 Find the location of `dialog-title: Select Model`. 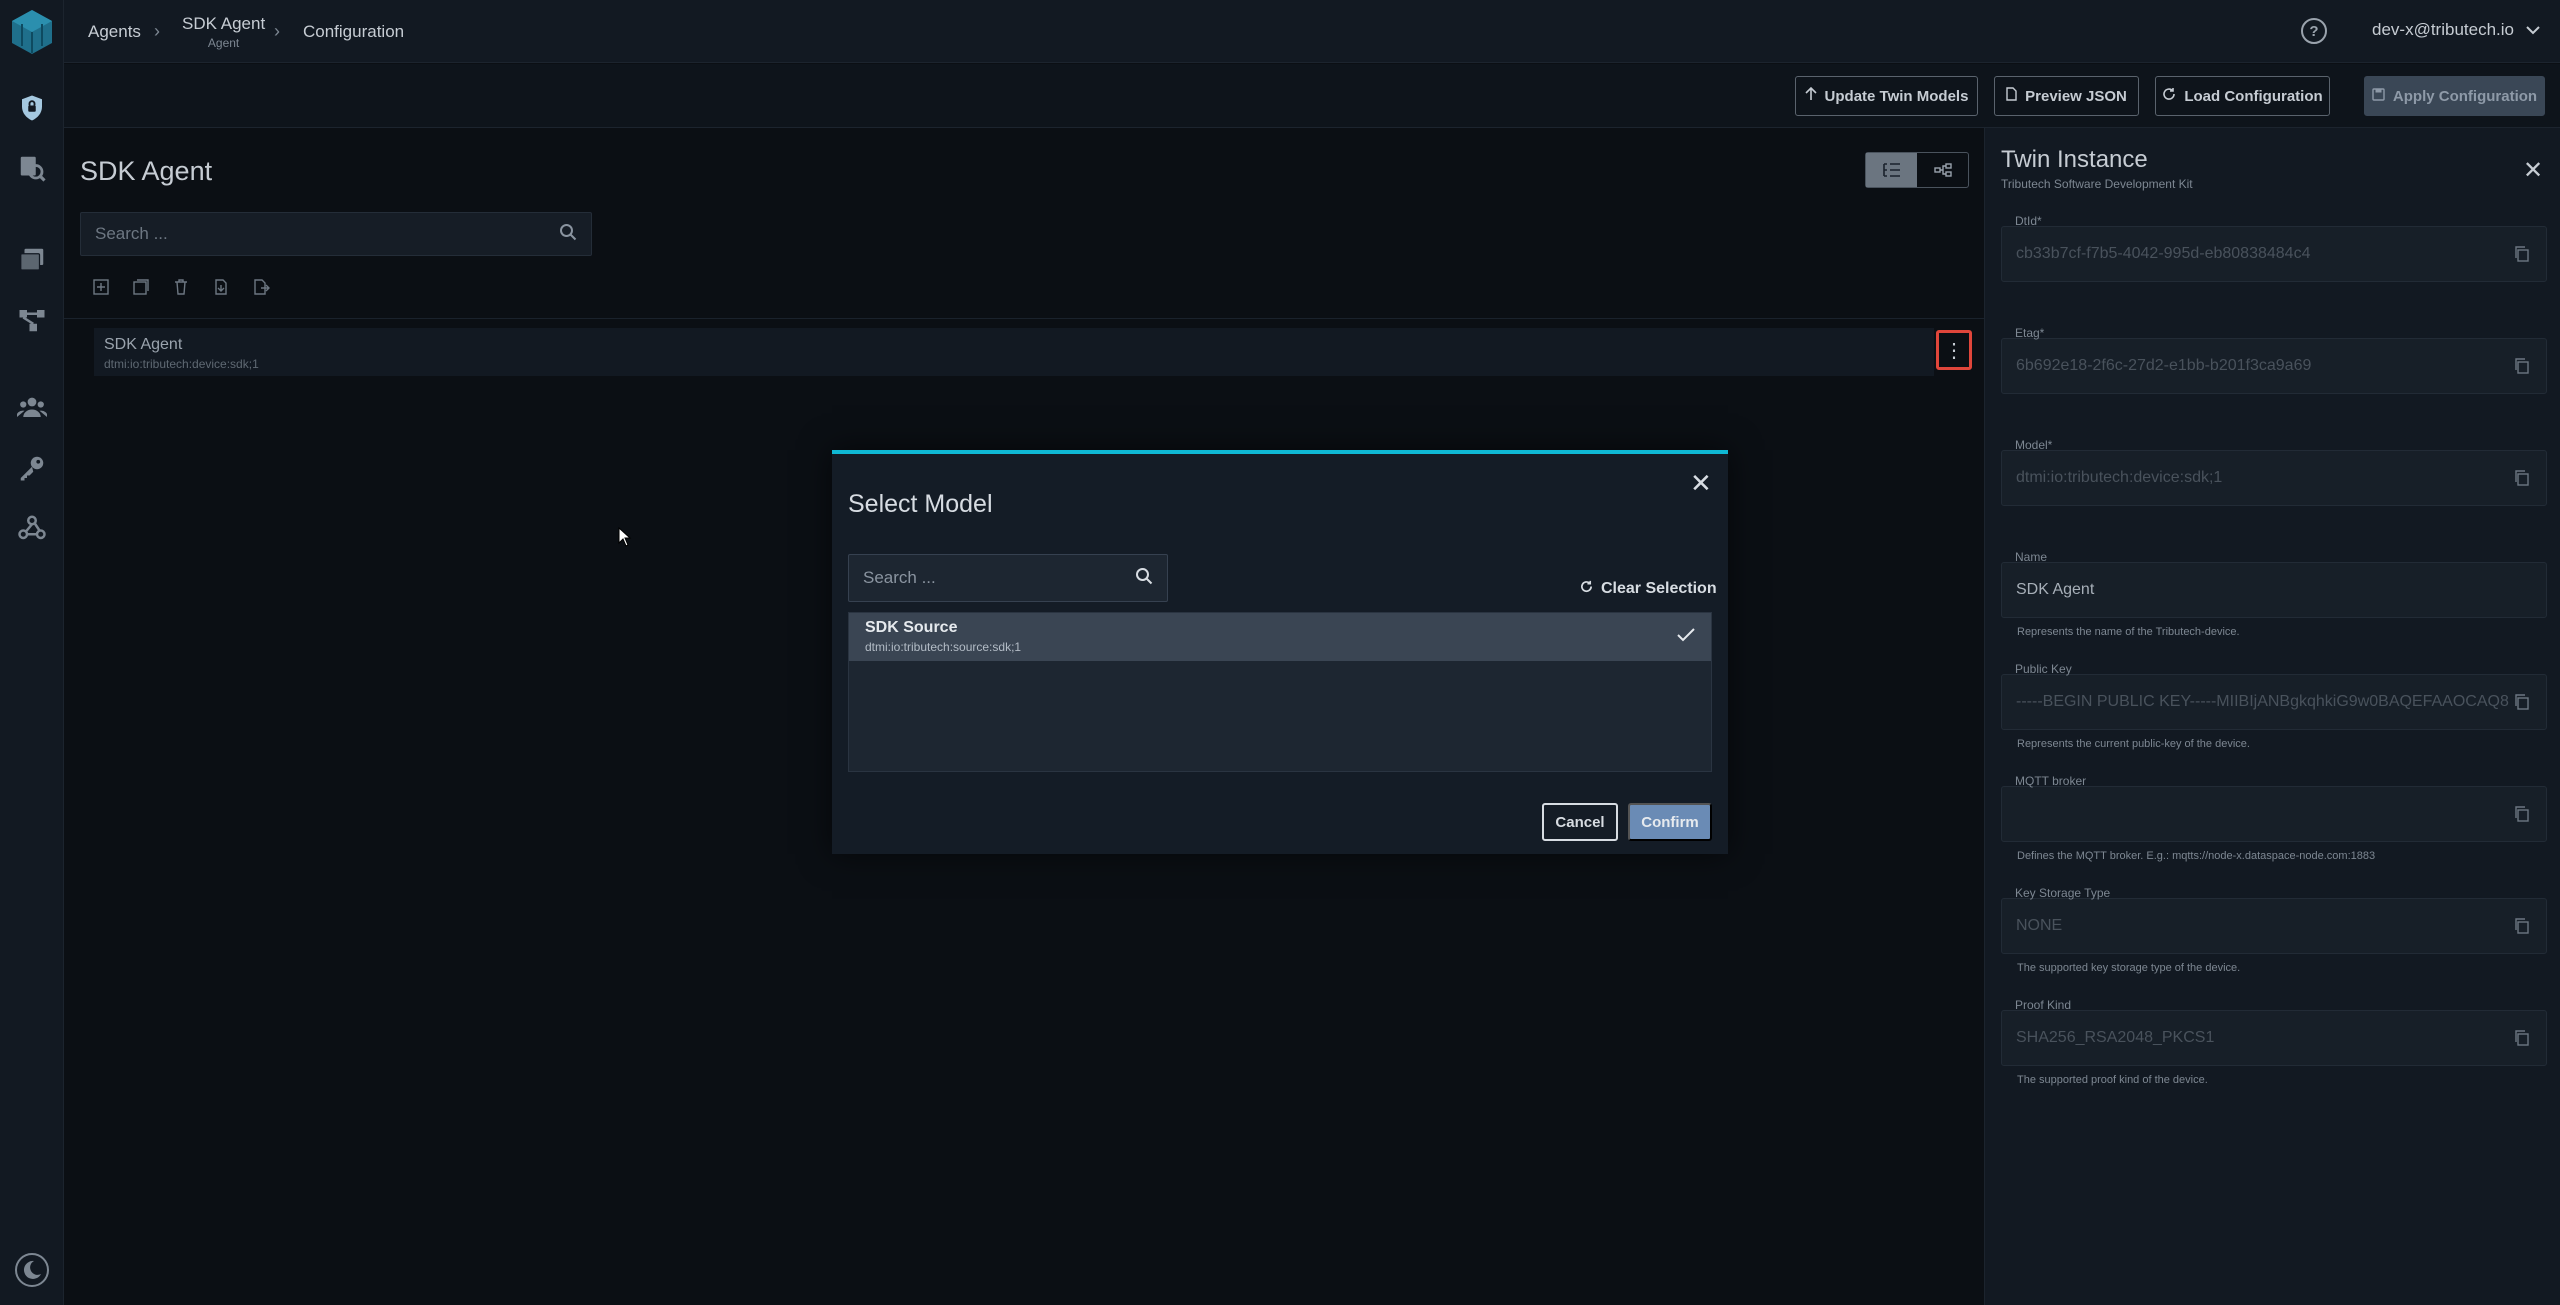

dialog-title: Select Model is located at coordinates (920, 504).